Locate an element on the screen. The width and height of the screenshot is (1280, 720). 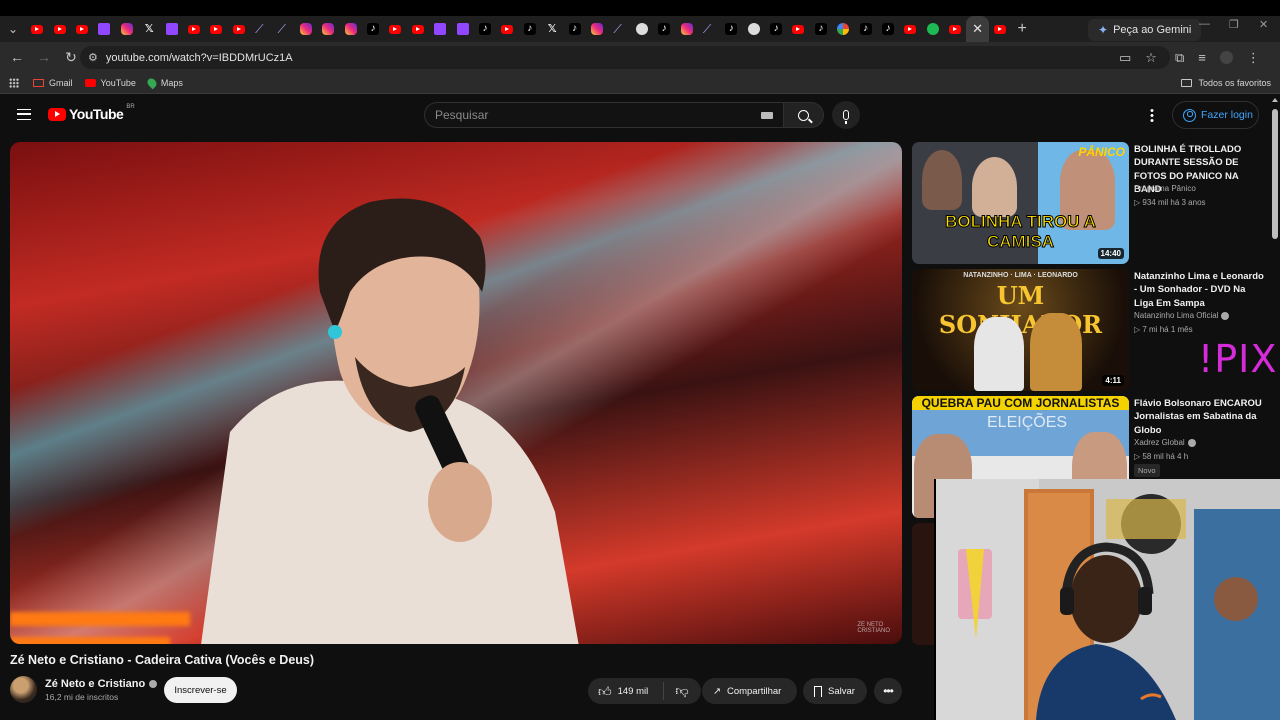
more-icon: ••• is located at coordinates (888, 691).